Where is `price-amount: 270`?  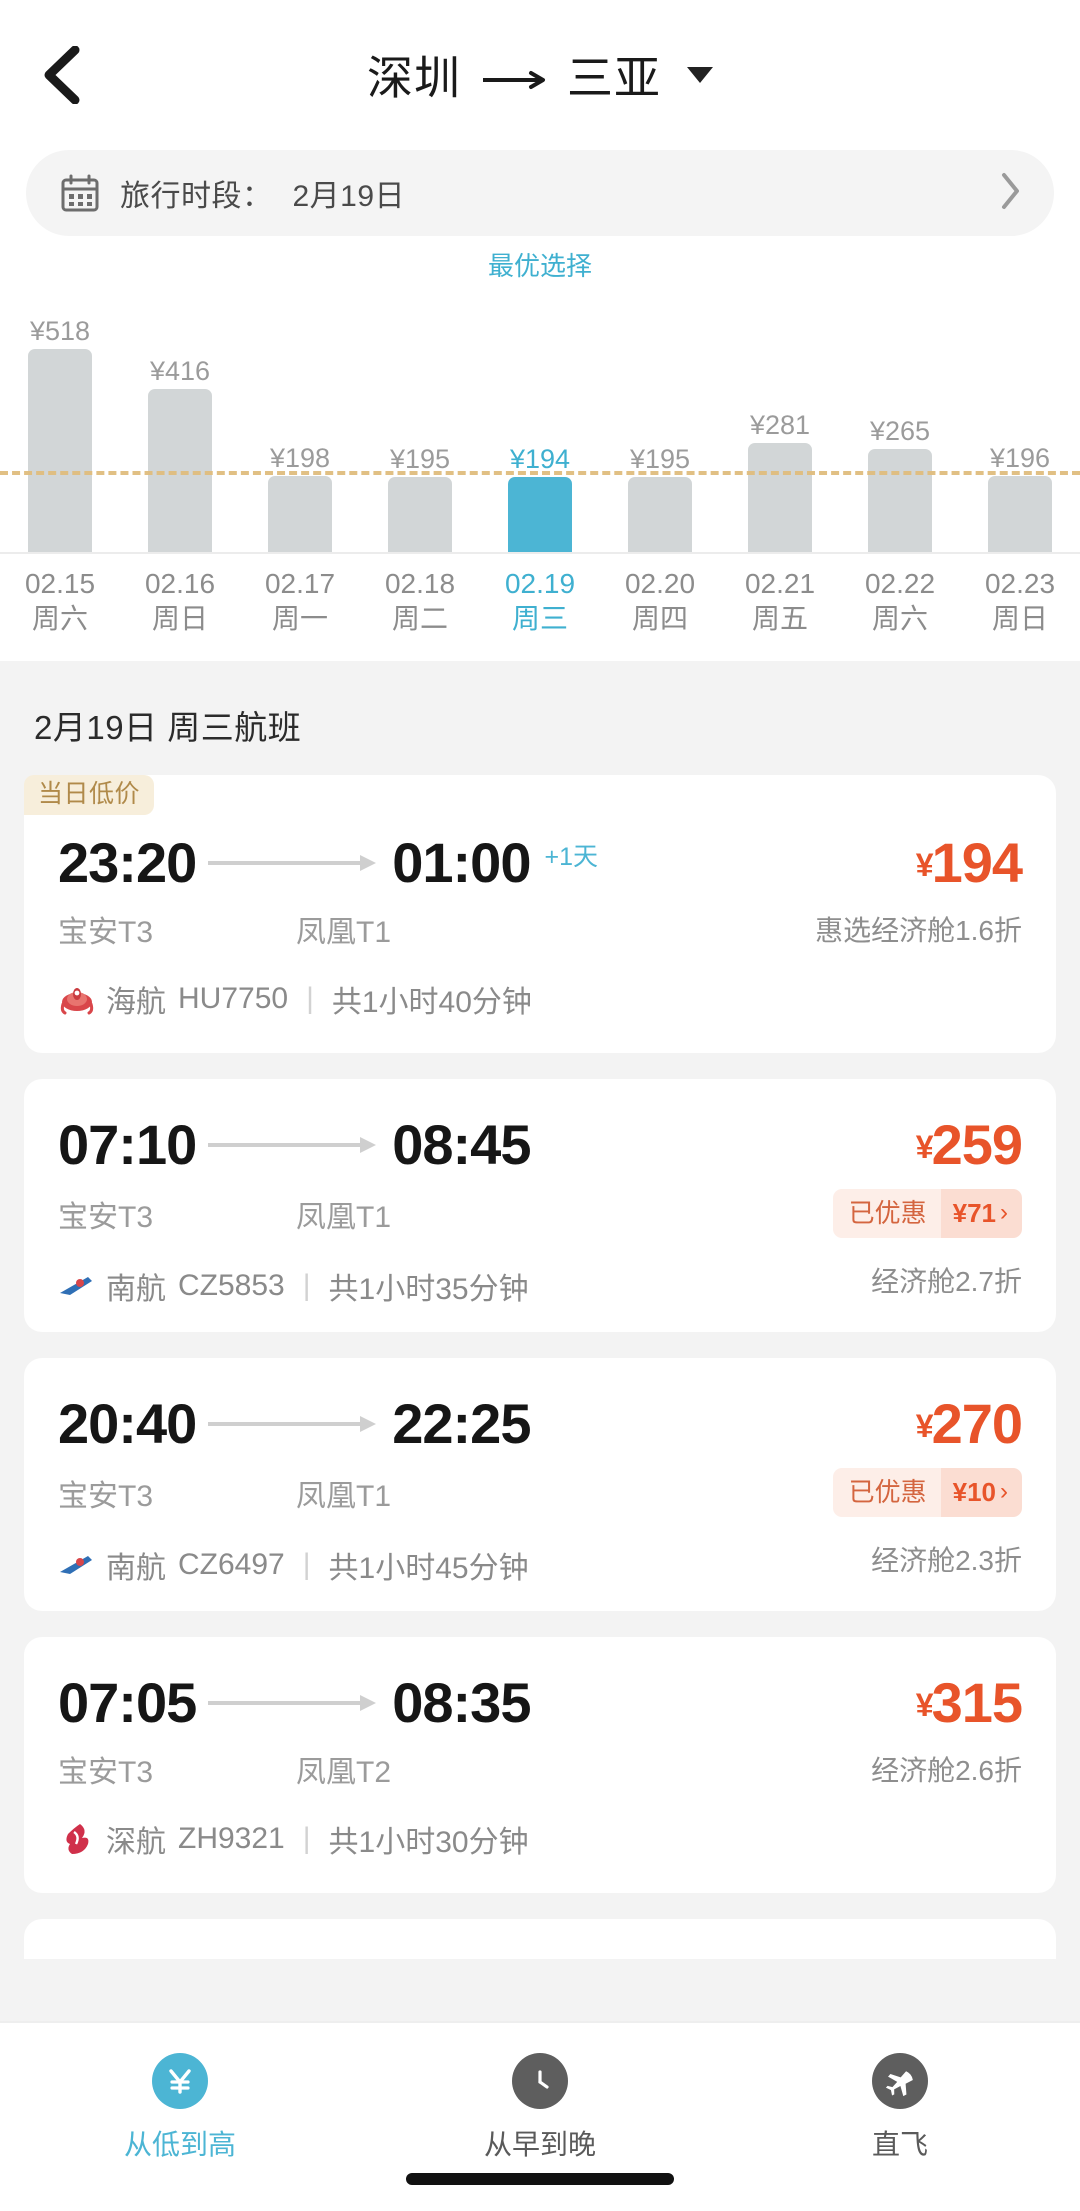
price-amount: 270 is located at coordinates (977, 1424).